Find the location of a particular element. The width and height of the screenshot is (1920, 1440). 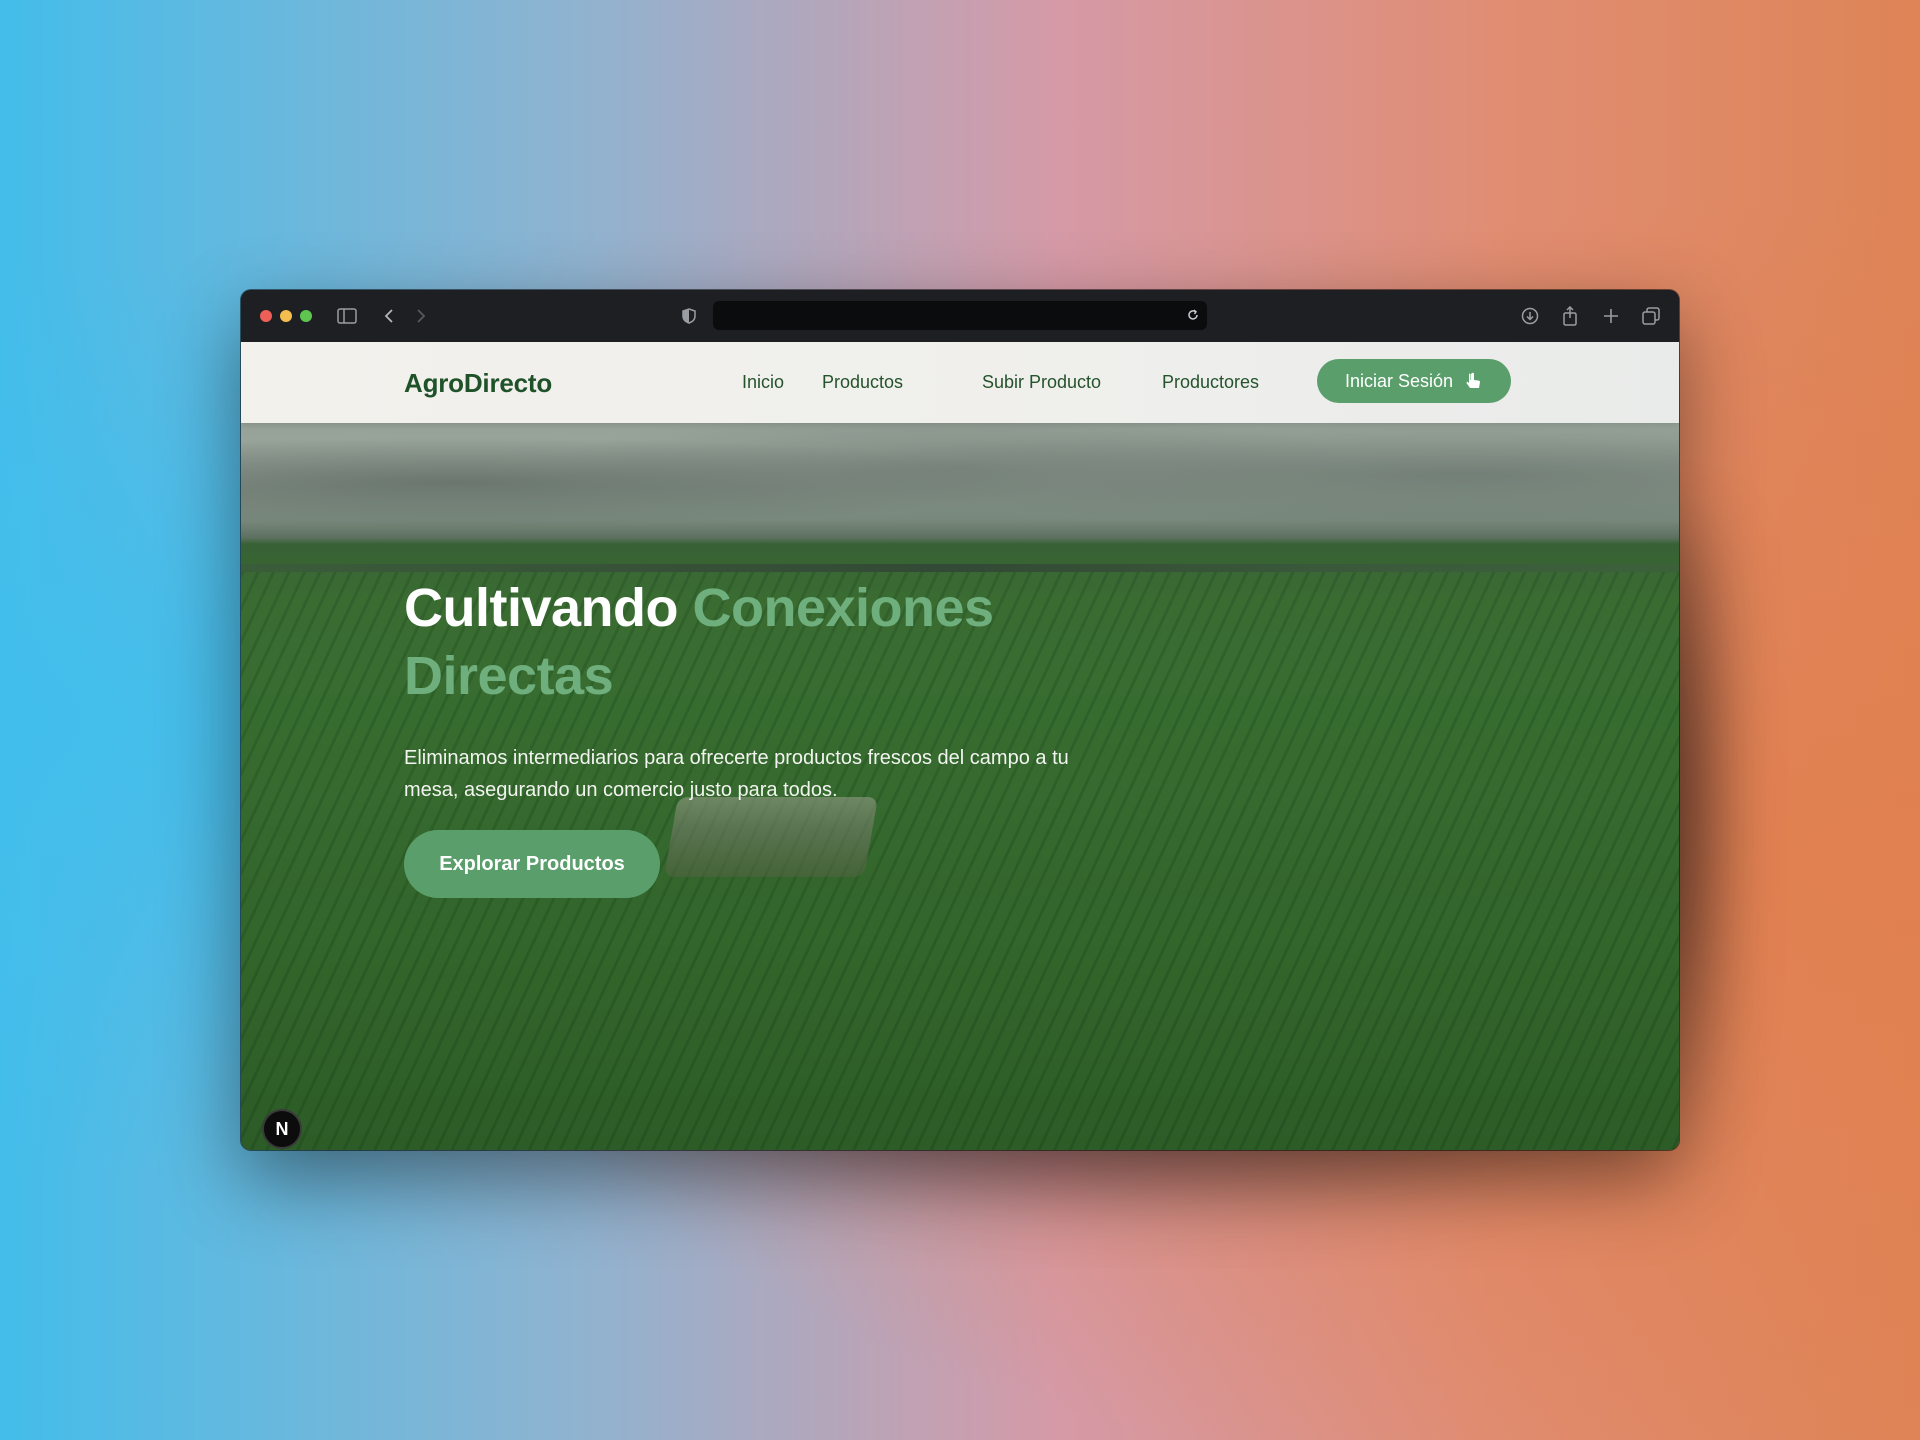

maximize-window-button is located at coordinates (306, 316).